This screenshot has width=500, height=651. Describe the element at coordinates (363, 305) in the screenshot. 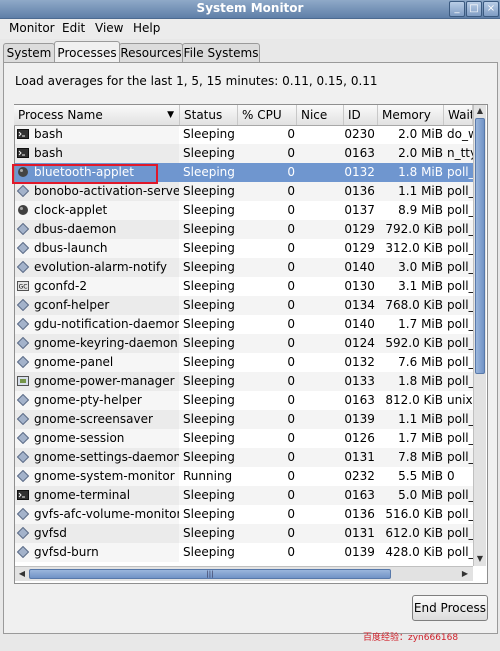

I see `id-cell: 1342` at that location.